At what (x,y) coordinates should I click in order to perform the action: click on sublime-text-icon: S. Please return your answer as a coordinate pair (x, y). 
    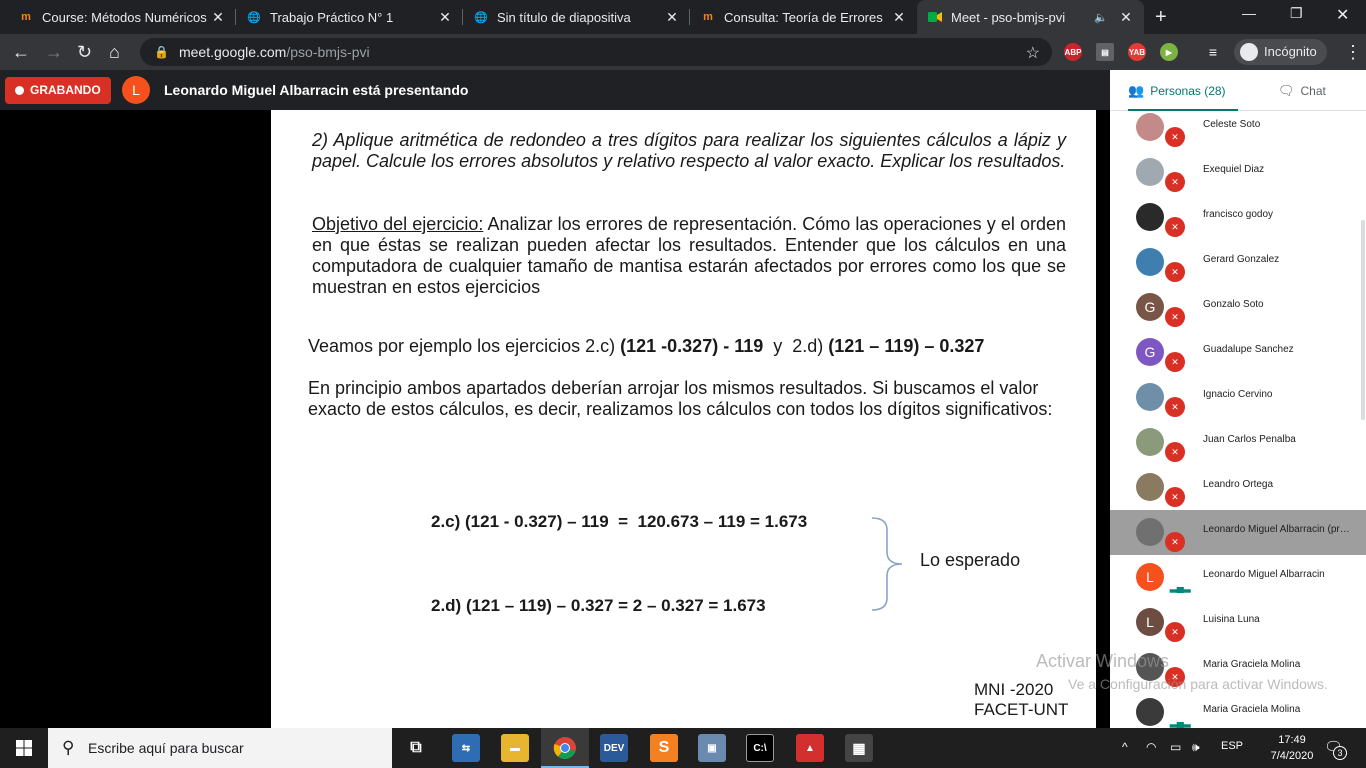
    Looking at the image, I should click on (664, 748).